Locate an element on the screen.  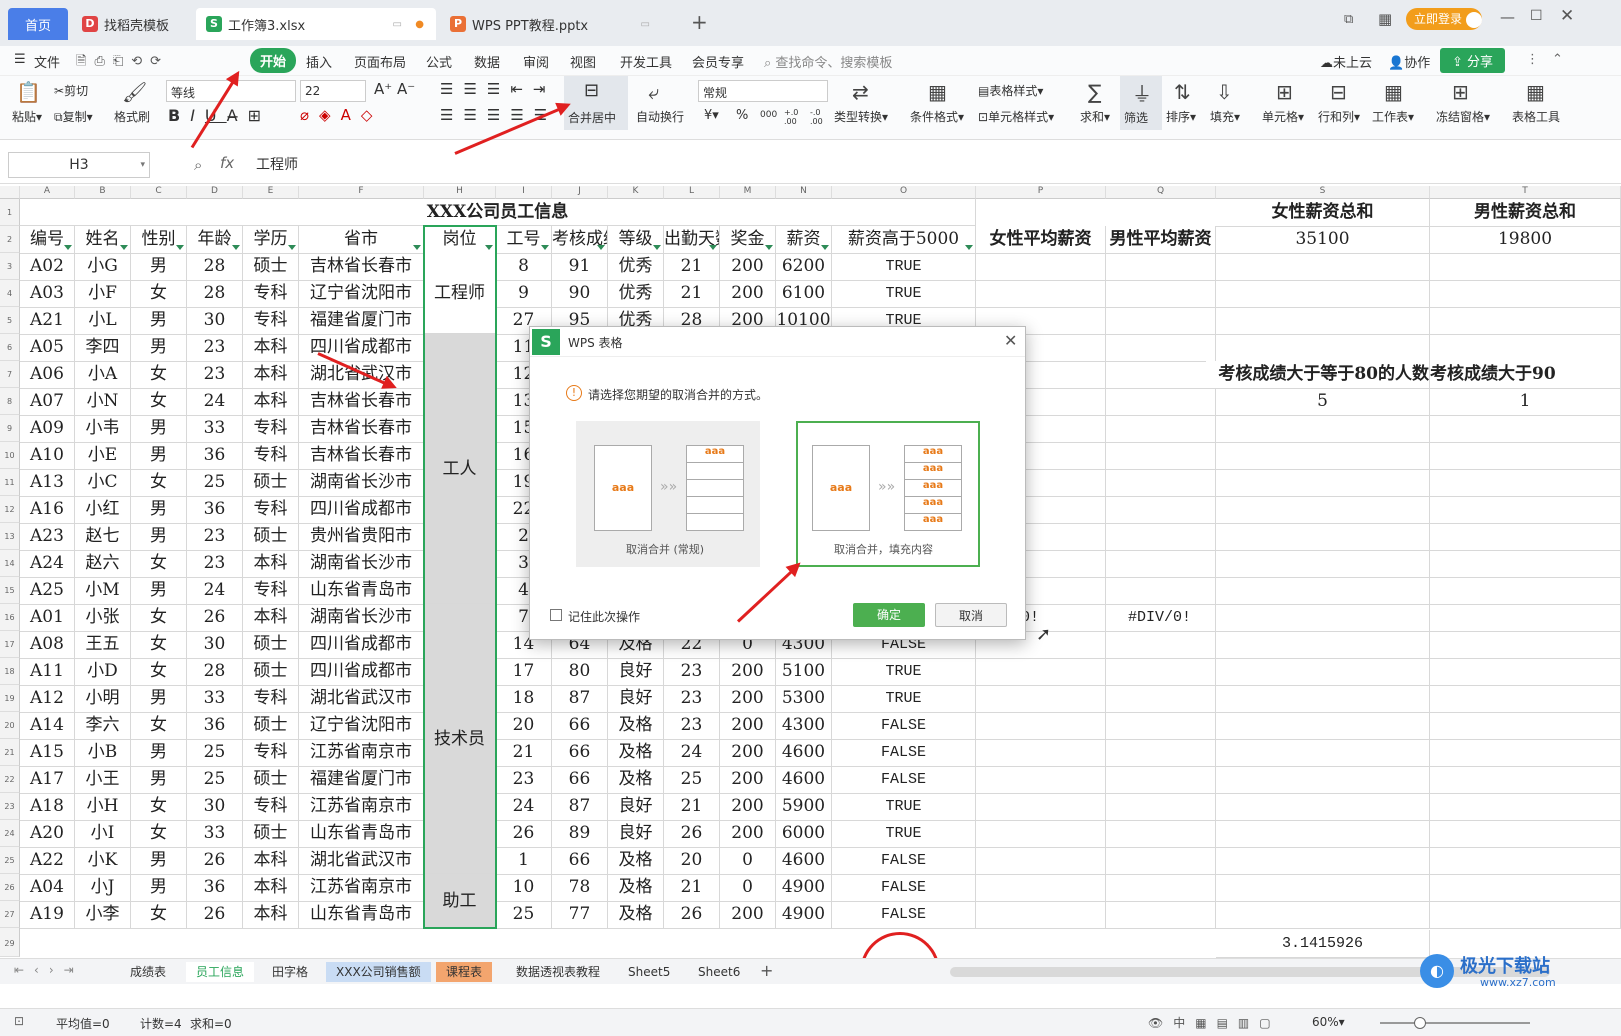
column-title: 奖金 is located at coordinates (748, 240).